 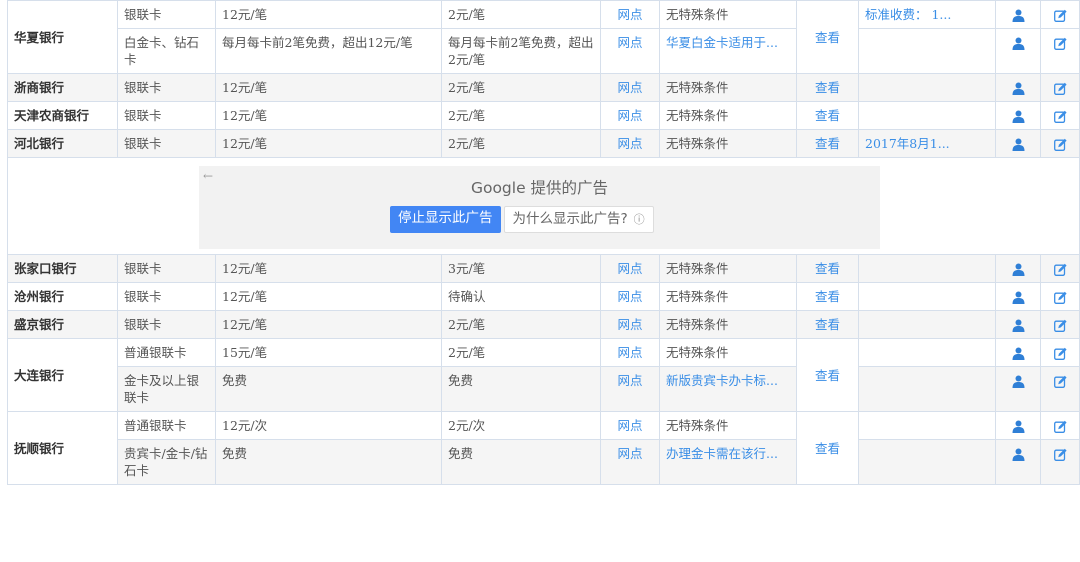 I want to click on local-fee: 每月每卡前2笔免费，超出2元/笔, so click(x=521, y=51).